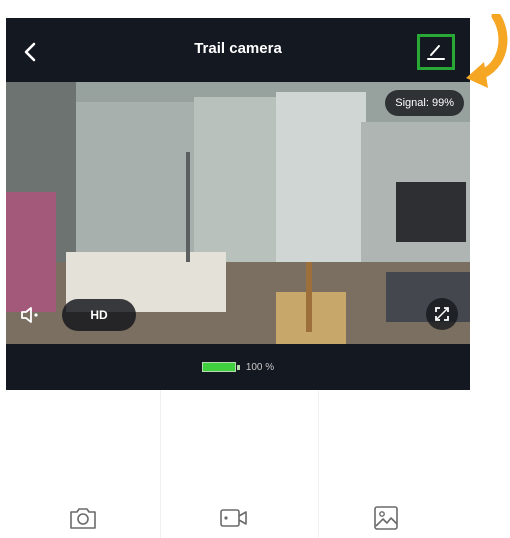 The height and width of the screenshot is (538, 510). I want to click on hd-quality-toggle: HD, so click(99, 315).